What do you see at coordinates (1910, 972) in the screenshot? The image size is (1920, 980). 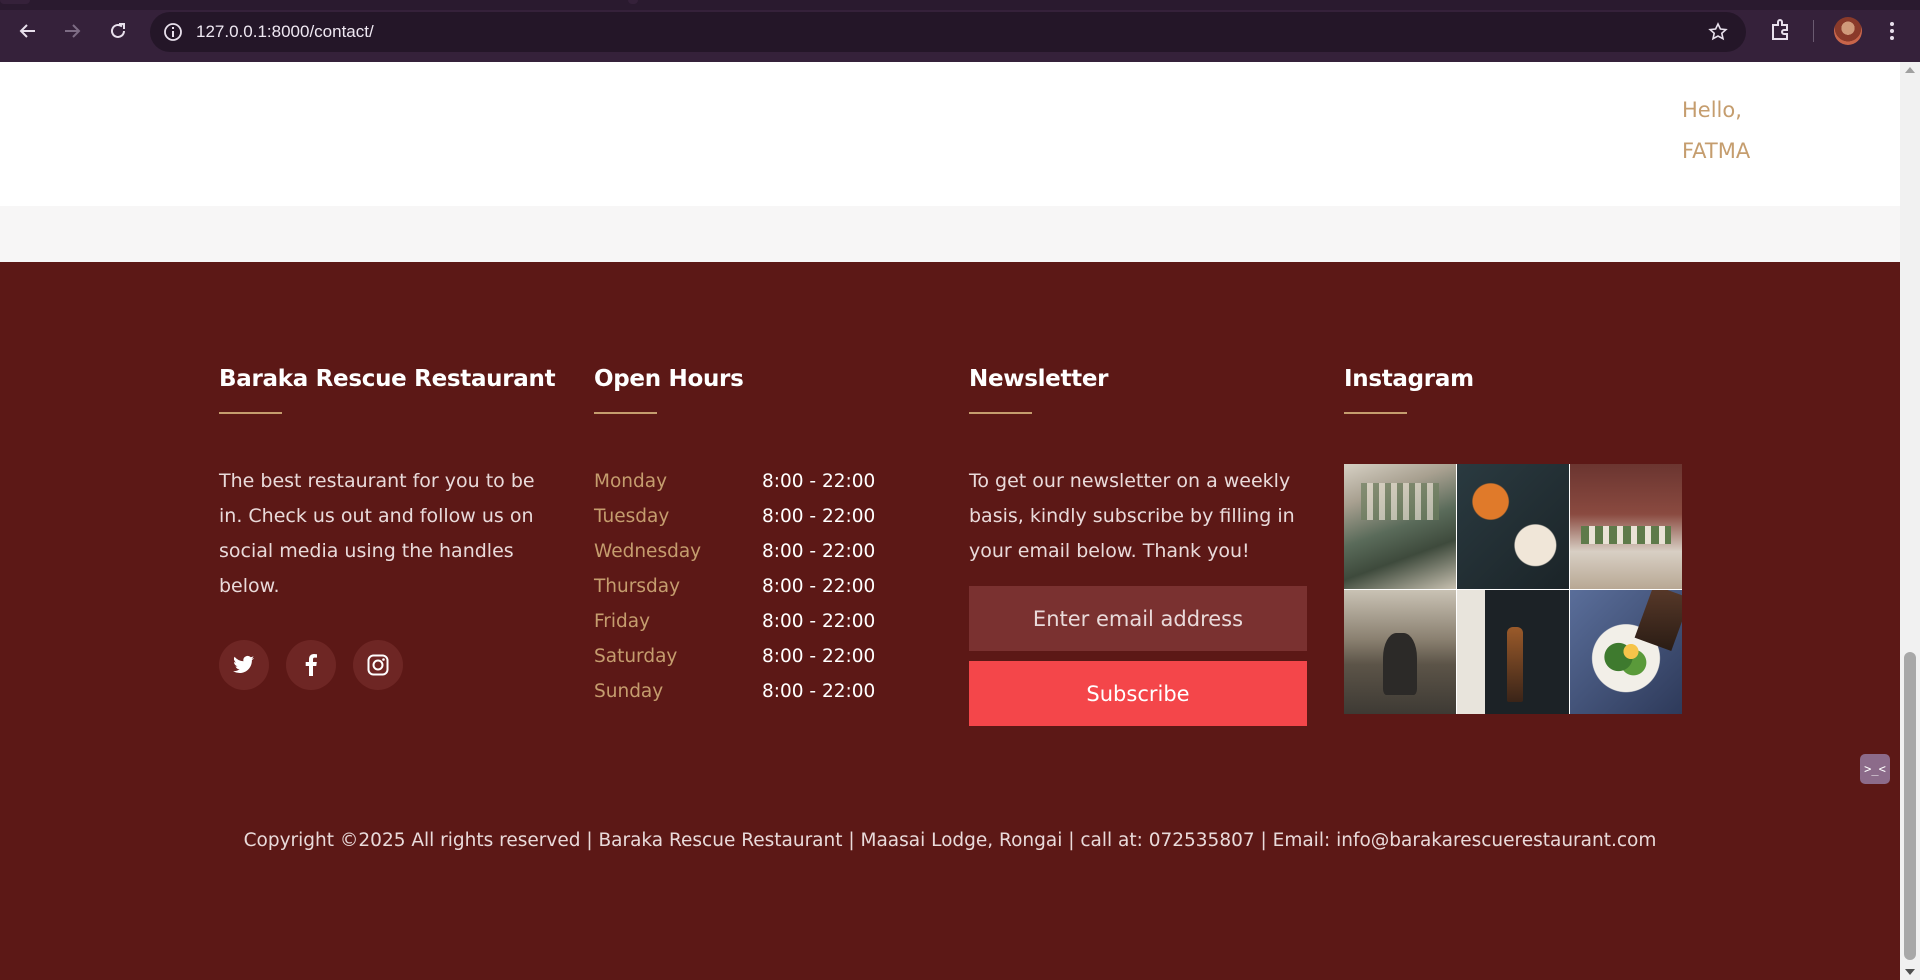 I see `scroll-down-arrow` at bounding box center [1910, 972].